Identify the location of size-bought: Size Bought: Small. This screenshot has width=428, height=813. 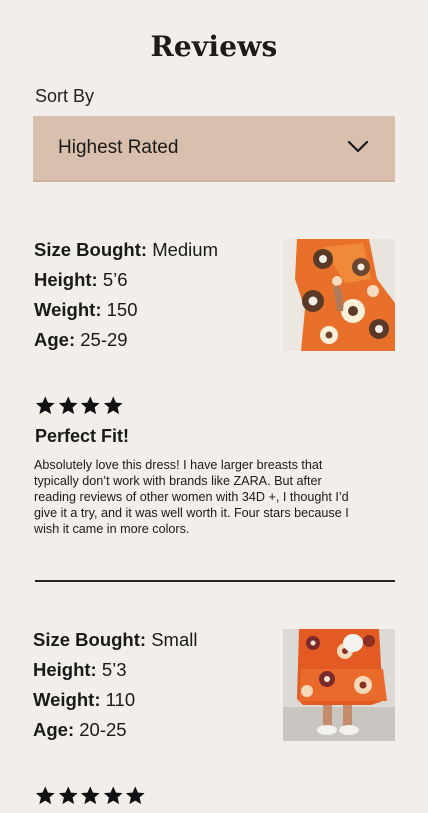
(115, 640).